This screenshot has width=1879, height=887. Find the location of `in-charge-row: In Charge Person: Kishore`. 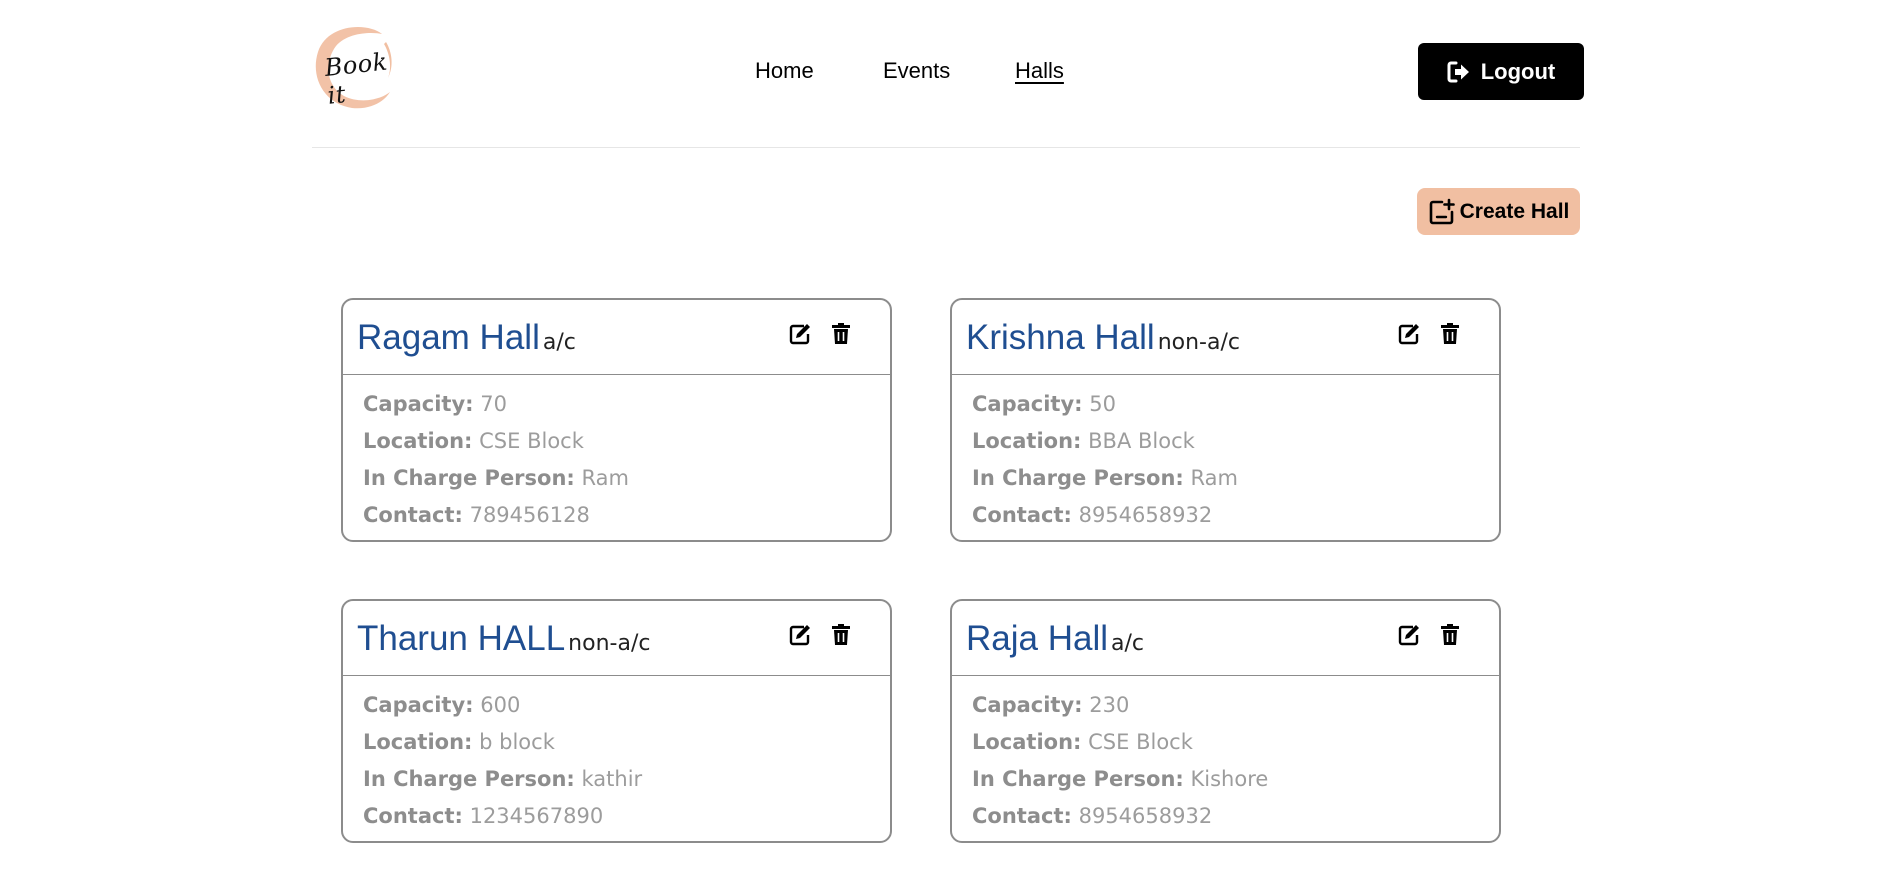

in-charge-row: In Charge Person: Kishore is located at coordinates (1235, 779).